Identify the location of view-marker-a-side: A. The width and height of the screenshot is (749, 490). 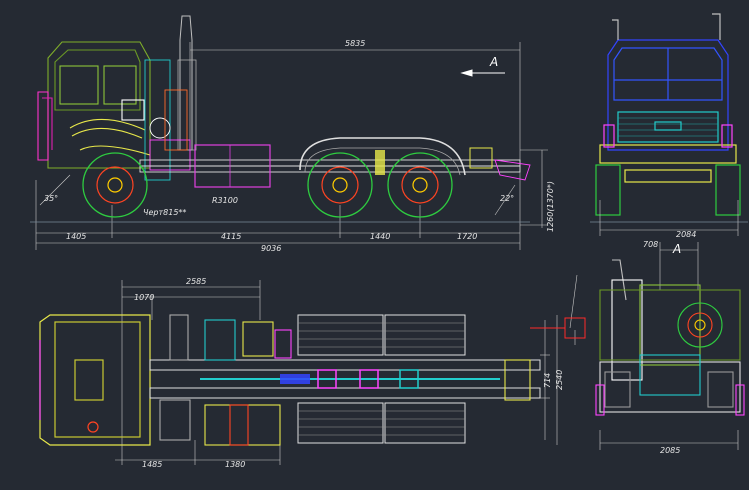
(493, 62).